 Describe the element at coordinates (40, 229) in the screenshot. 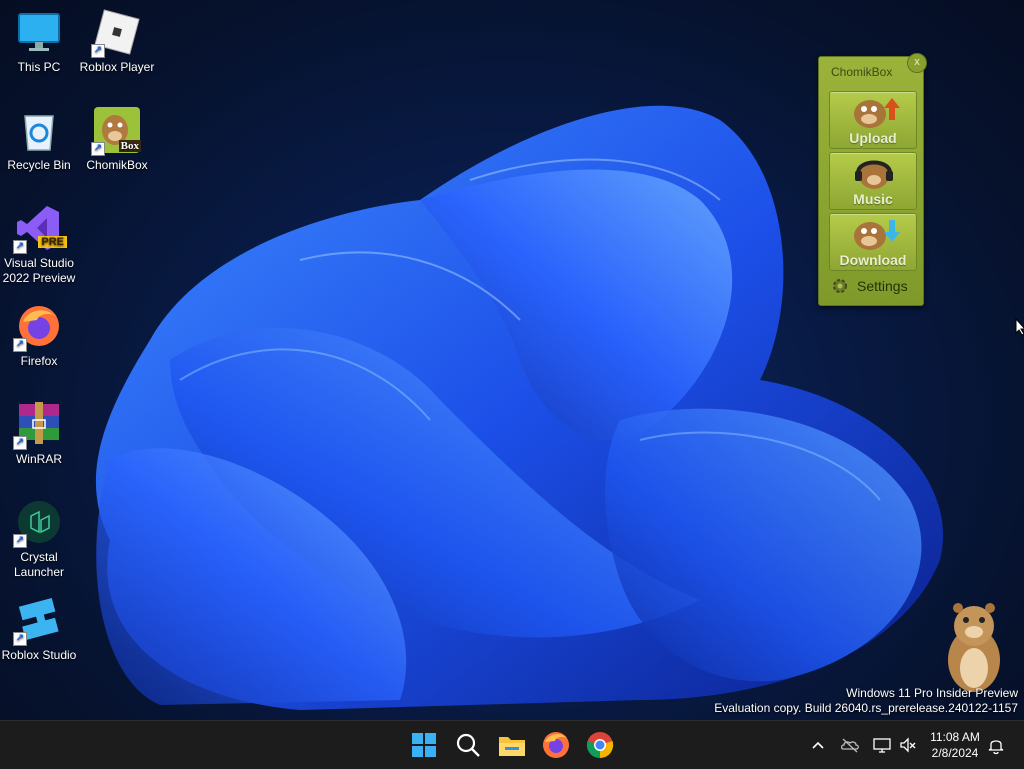

I see `visual-studio-icon: PRE ↗` at that location.